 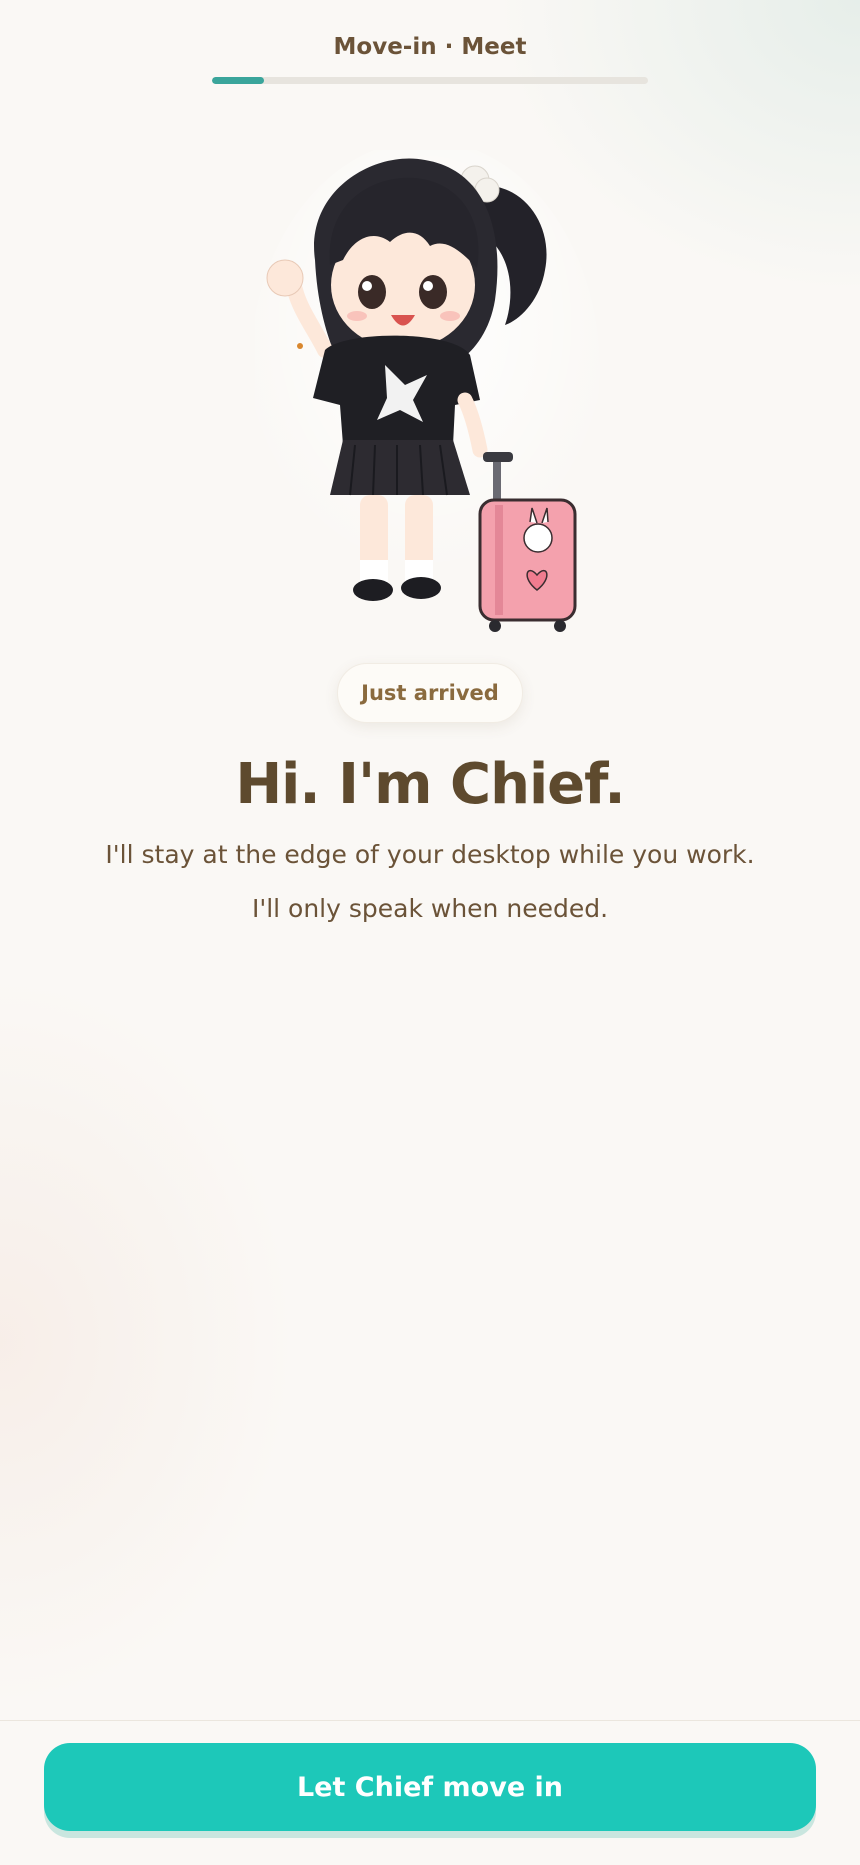 I want to click on intro-line-2: I'll only speak when needed., so click(x=430, y=908).